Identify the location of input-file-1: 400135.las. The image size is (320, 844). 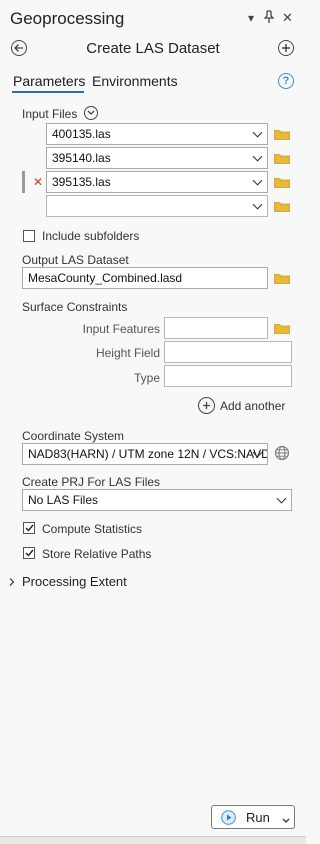
(157, 134).